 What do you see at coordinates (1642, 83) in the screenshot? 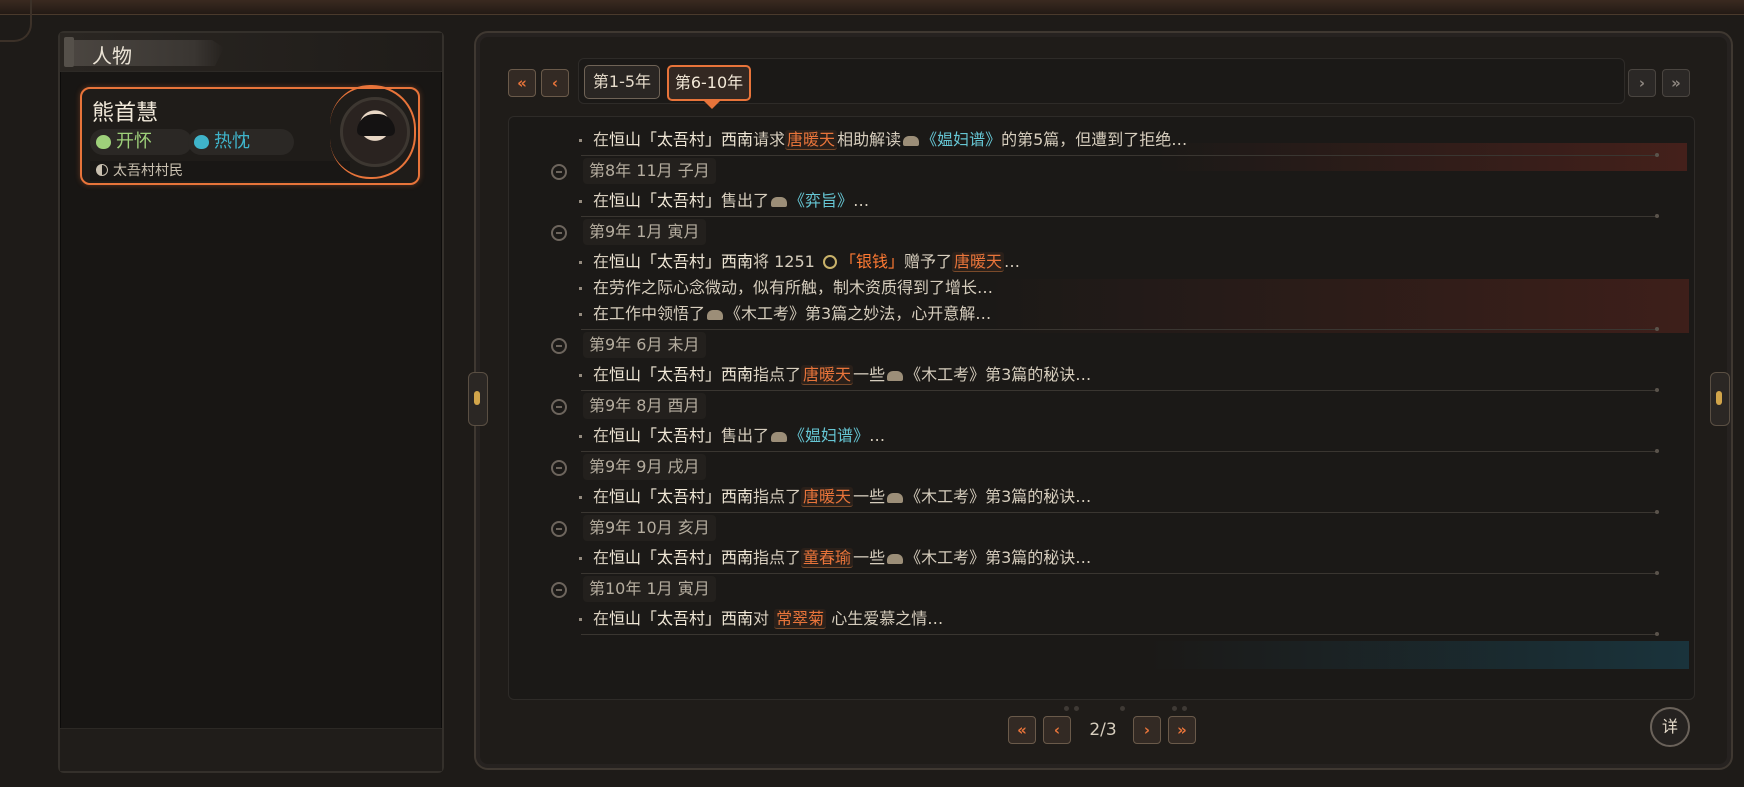
I see `next-tab-button: ›` at bounding box center [1642, 83].